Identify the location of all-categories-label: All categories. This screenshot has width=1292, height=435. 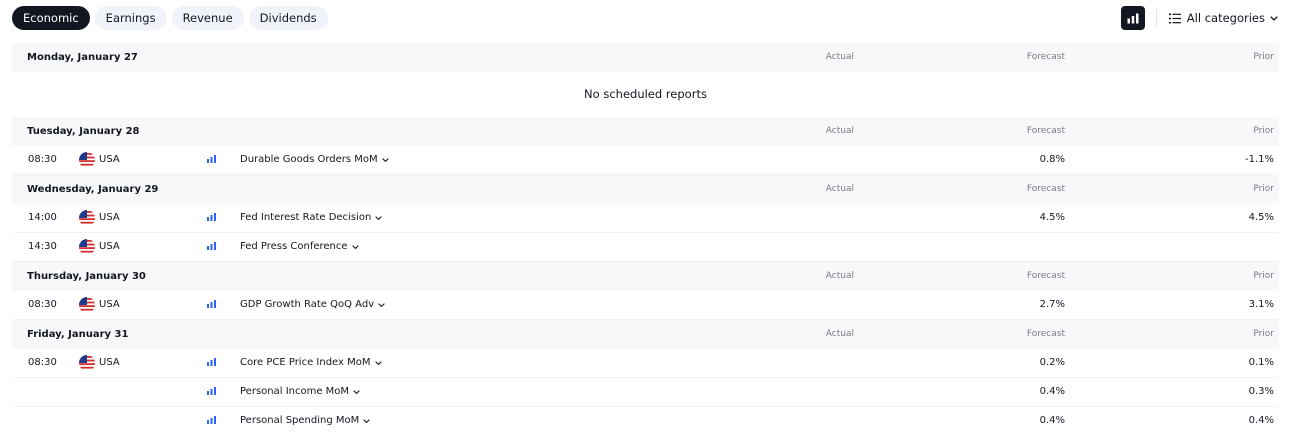
(1225, 18).